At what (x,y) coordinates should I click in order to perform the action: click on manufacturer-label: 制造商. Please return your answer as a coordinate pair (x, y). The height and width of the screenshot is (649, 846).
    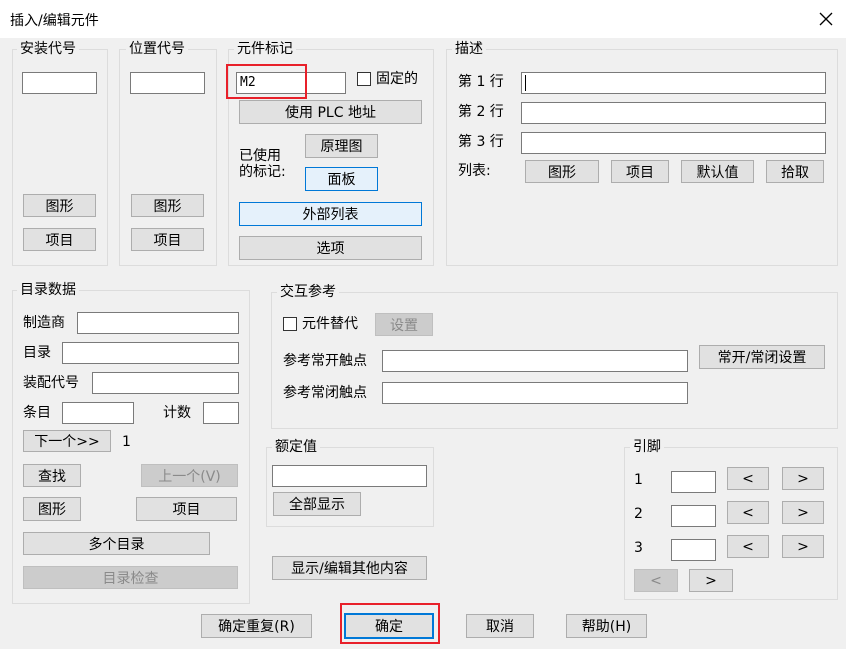
    Looking at the image, I should click on (44, 323).